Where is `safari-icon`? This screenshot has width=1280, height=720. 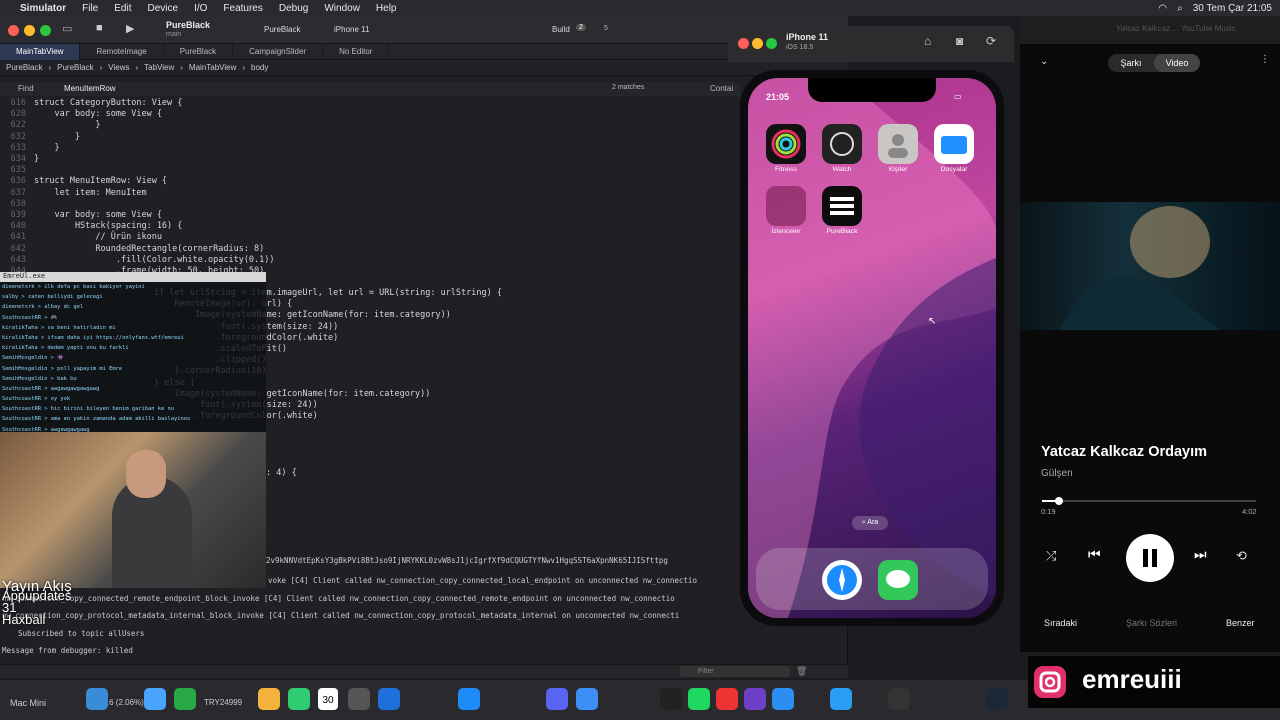 safari-icon is located at coordinates (842, 580).